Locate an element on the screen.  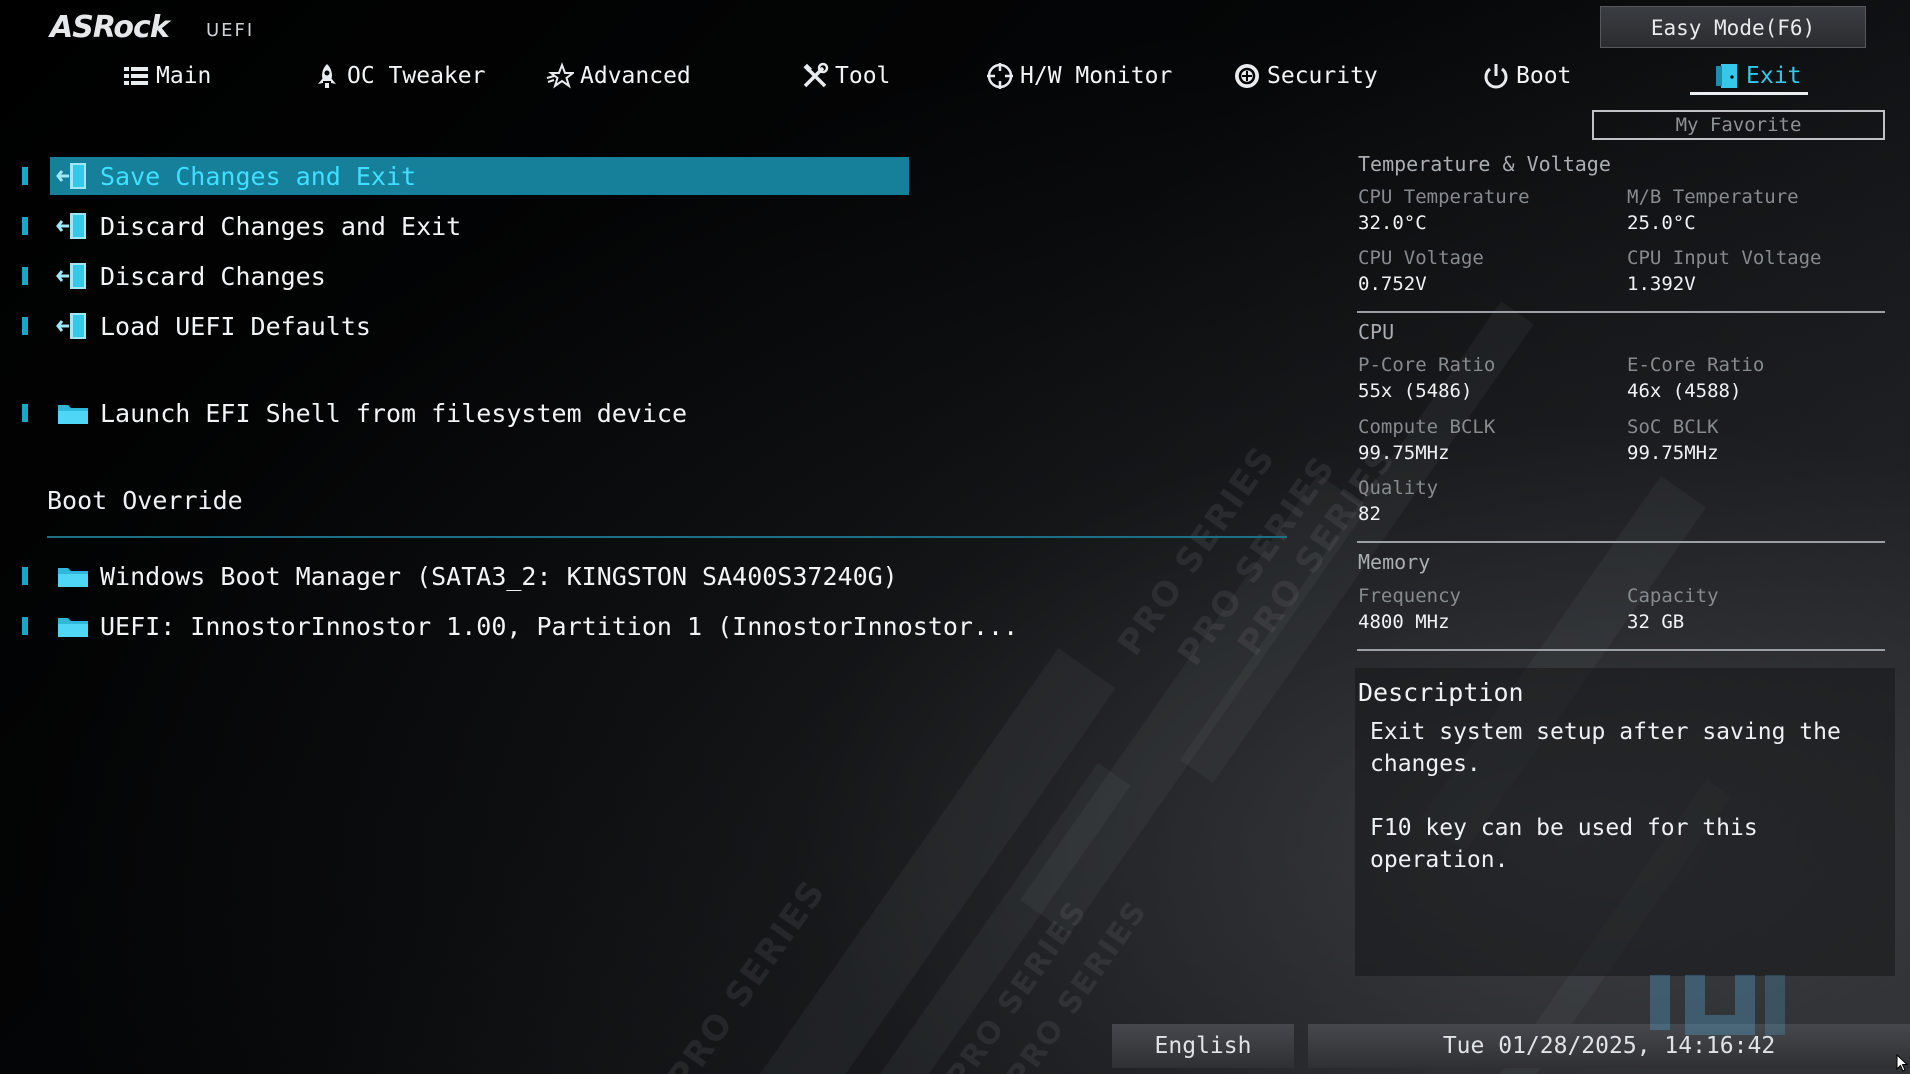
tab-exit: Exit is located at coordinates (1756, 76).